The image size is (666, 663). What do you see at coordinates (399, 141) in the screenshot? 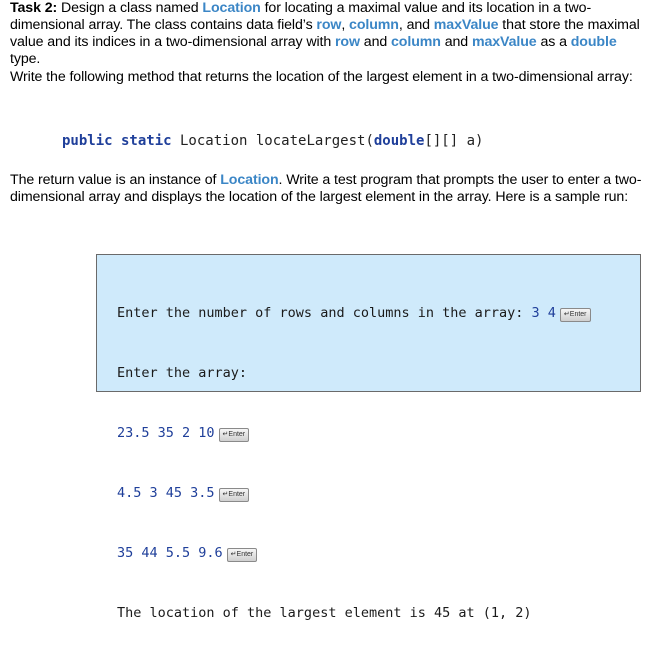
I see `signature-param-type: double` at bounding box center [399, 141].